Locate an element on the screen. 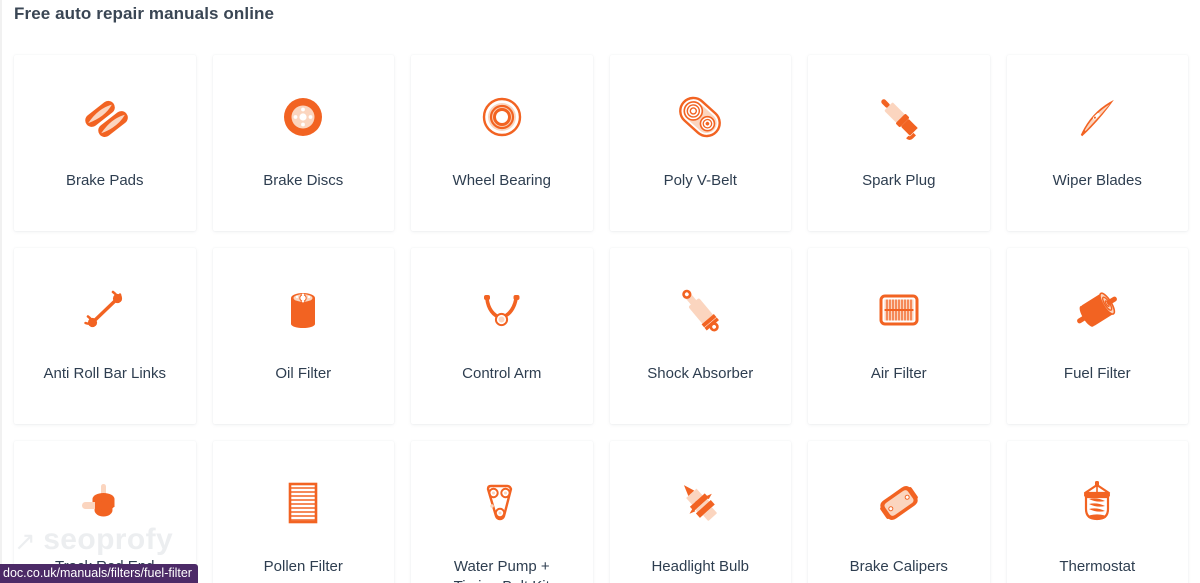 The width and height of the screenshot is (1200, 583). category-card: Poly V-Belt is located at coordinates (700, 143).